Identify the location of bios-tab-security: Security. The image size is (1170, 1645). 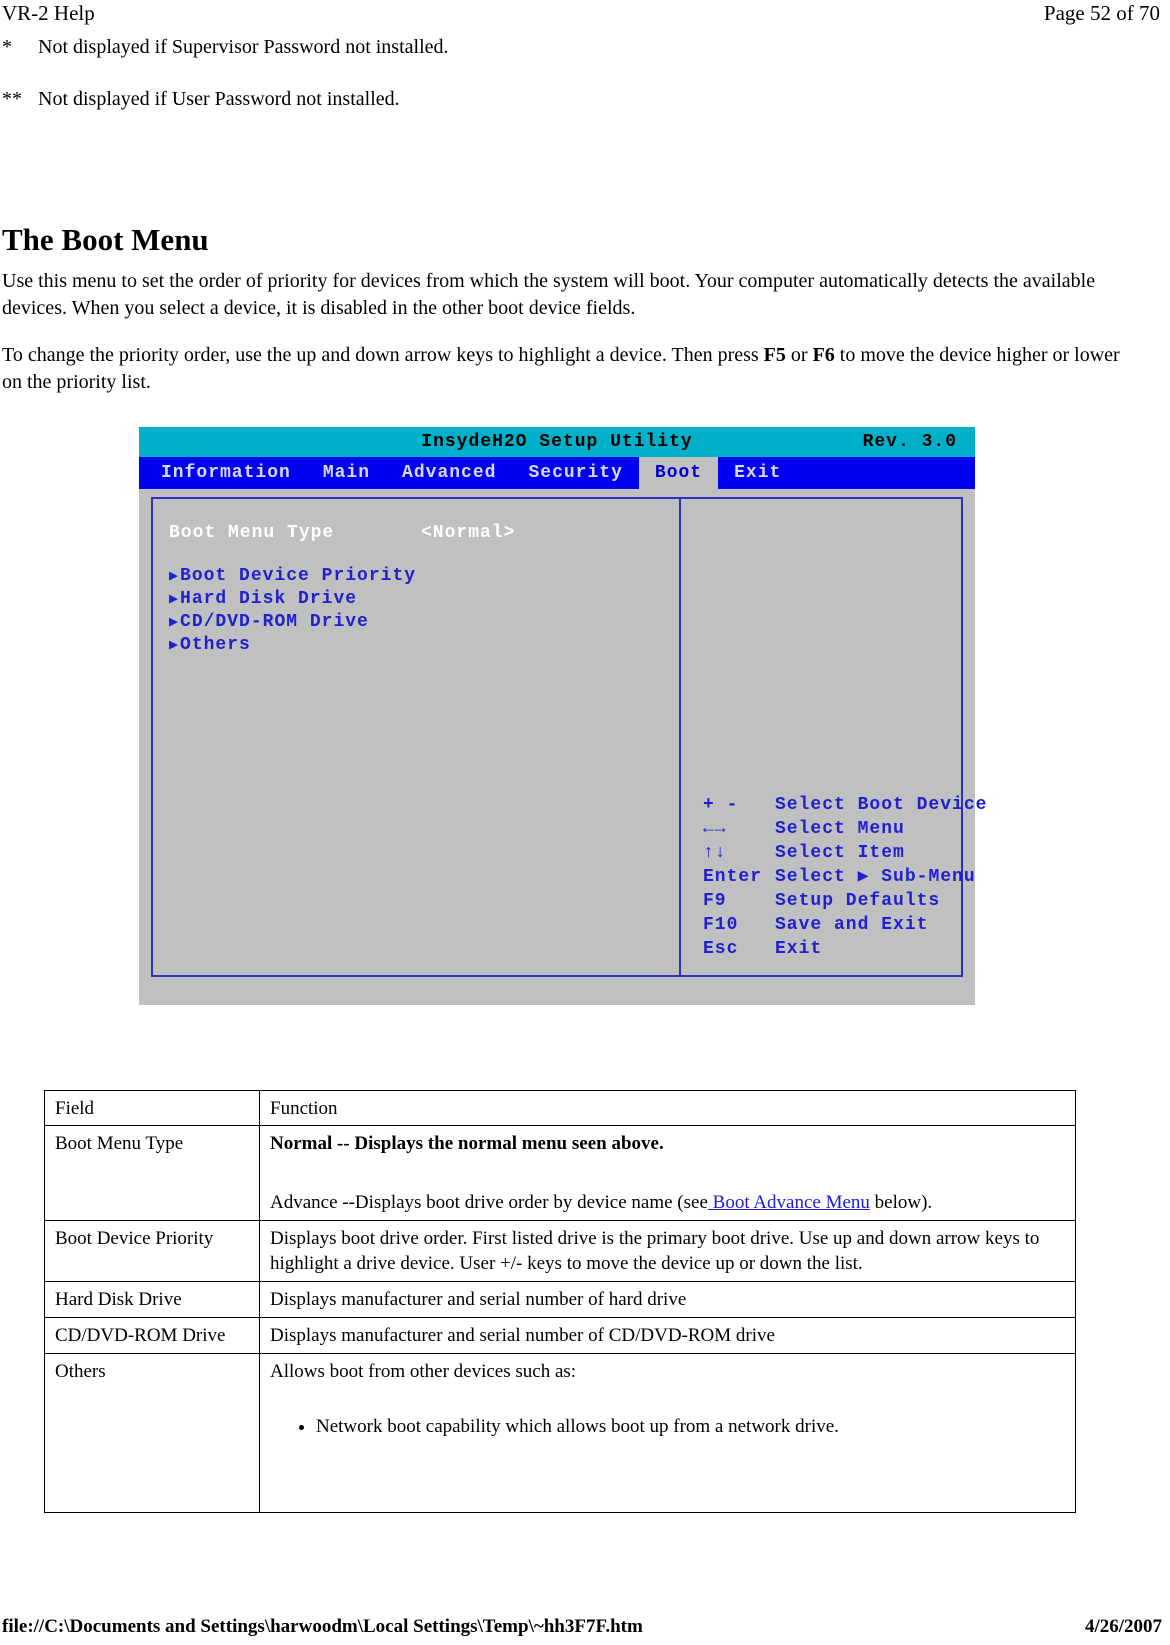
(575, 473).